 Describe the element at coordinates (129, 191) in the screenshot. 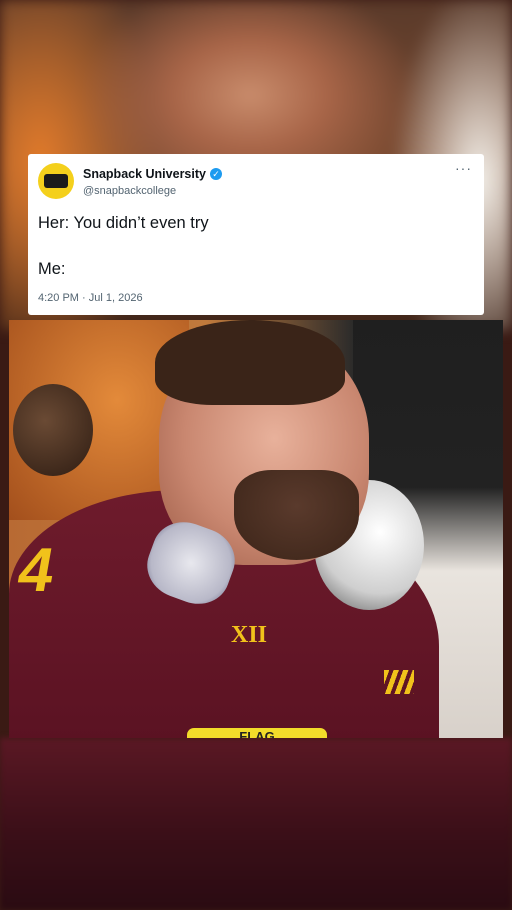

I see `account-handle: @snapbackcollege` at that location.